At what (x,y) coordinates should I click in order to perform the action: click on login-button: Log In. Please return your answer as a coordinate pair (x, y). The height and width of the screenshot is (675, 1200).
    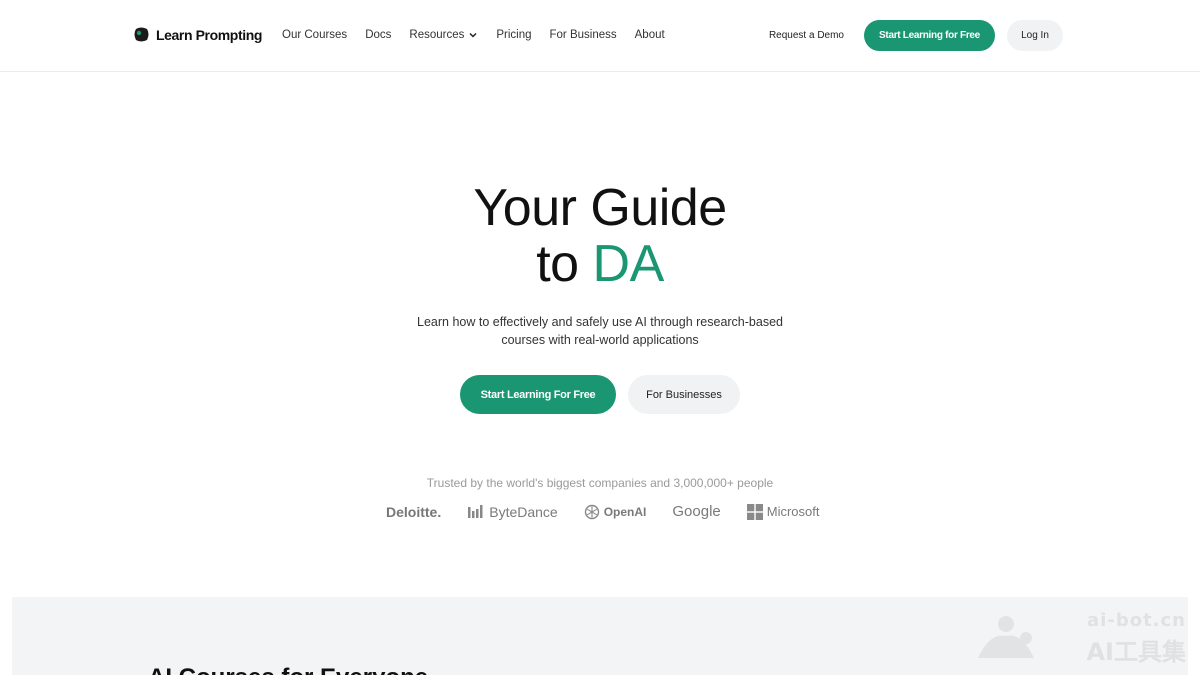
    Looking at the image, I should click on (1035, 35).